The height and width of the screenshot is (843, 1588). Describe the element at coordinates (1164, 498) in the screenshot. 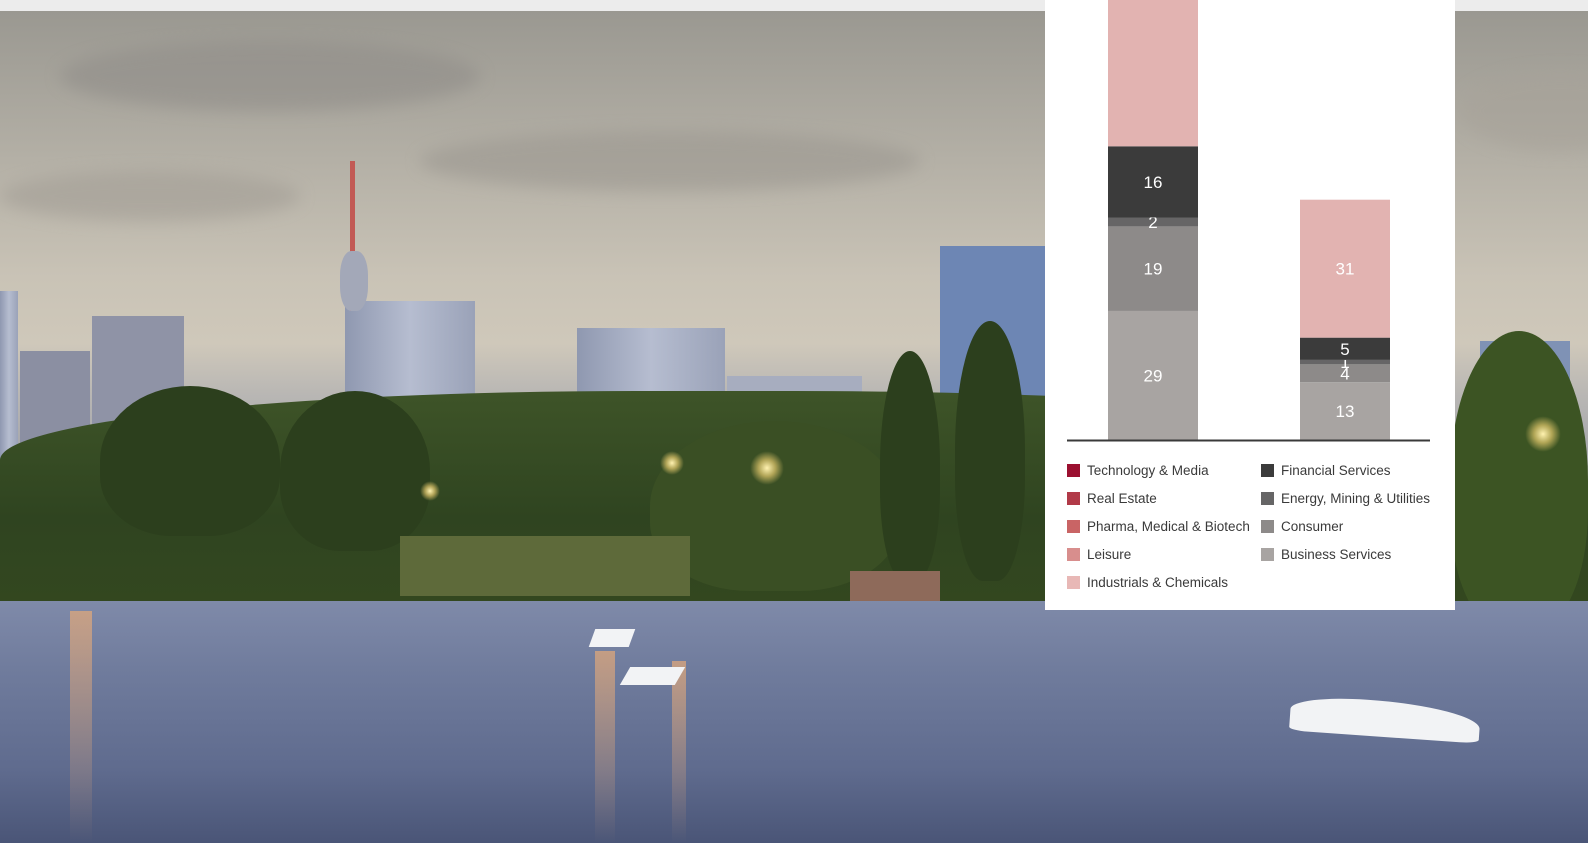

I see `legend-item: Real Estate` at that location.